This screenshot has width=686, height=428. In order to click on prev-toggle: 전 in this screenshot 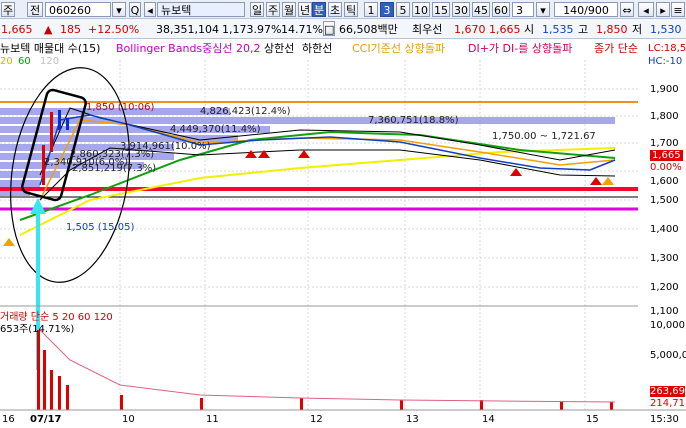, I will do `click(35, 9)`.